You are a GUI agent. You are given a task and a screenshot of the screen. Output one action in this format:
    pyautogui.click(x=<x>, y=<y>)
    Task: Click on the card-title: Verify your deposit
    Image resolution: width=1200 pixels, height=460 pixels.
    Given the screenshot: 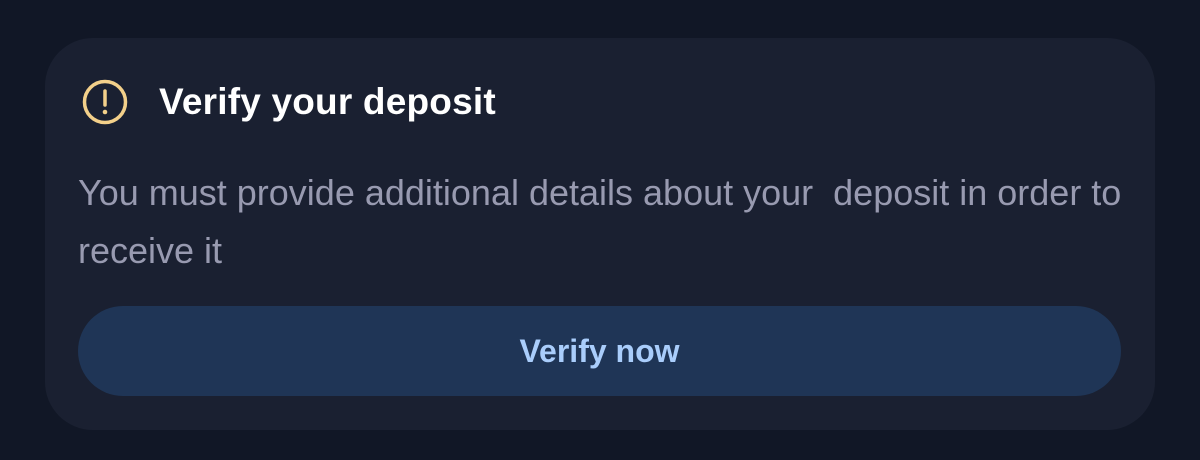 What is the action you would take?
    pyautogui.click(x=327, y=101)
    